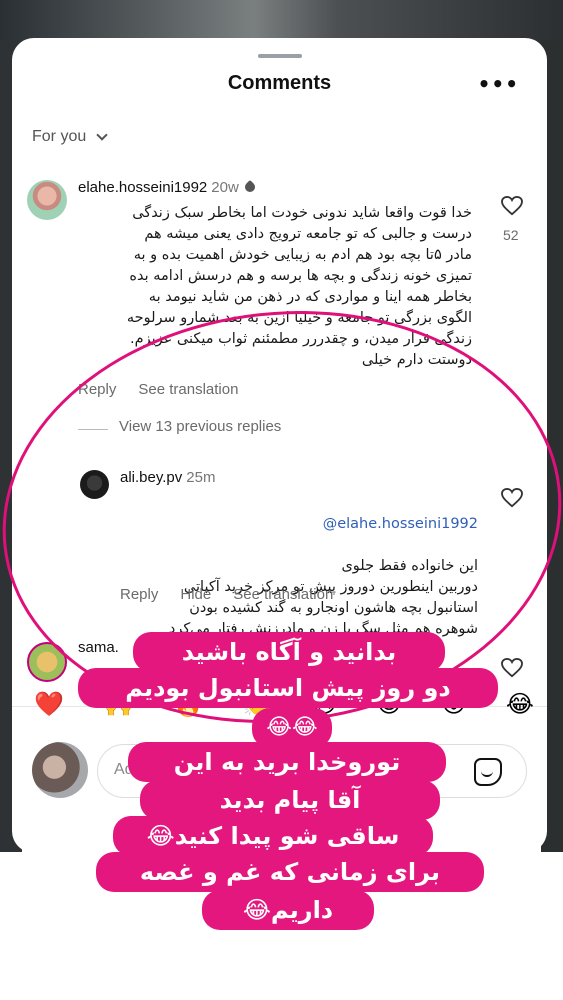 The height and width of the screenshot is (1000, 563). I want to click on comment-actions: Reply Hide See translation, so click(226, 594).